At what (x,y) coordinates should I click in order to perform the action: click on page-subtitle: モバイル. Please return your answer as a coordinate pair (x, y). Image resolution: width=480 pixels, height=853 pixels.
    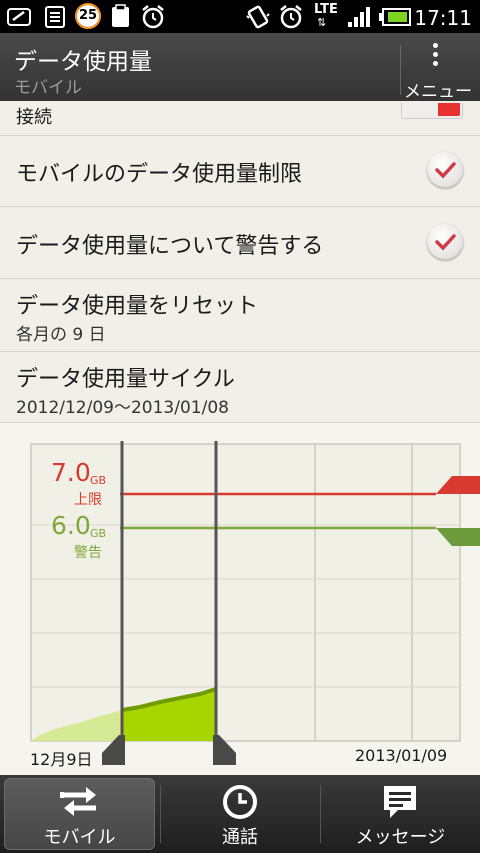
    Looking at the image, I should click on (48, 88).